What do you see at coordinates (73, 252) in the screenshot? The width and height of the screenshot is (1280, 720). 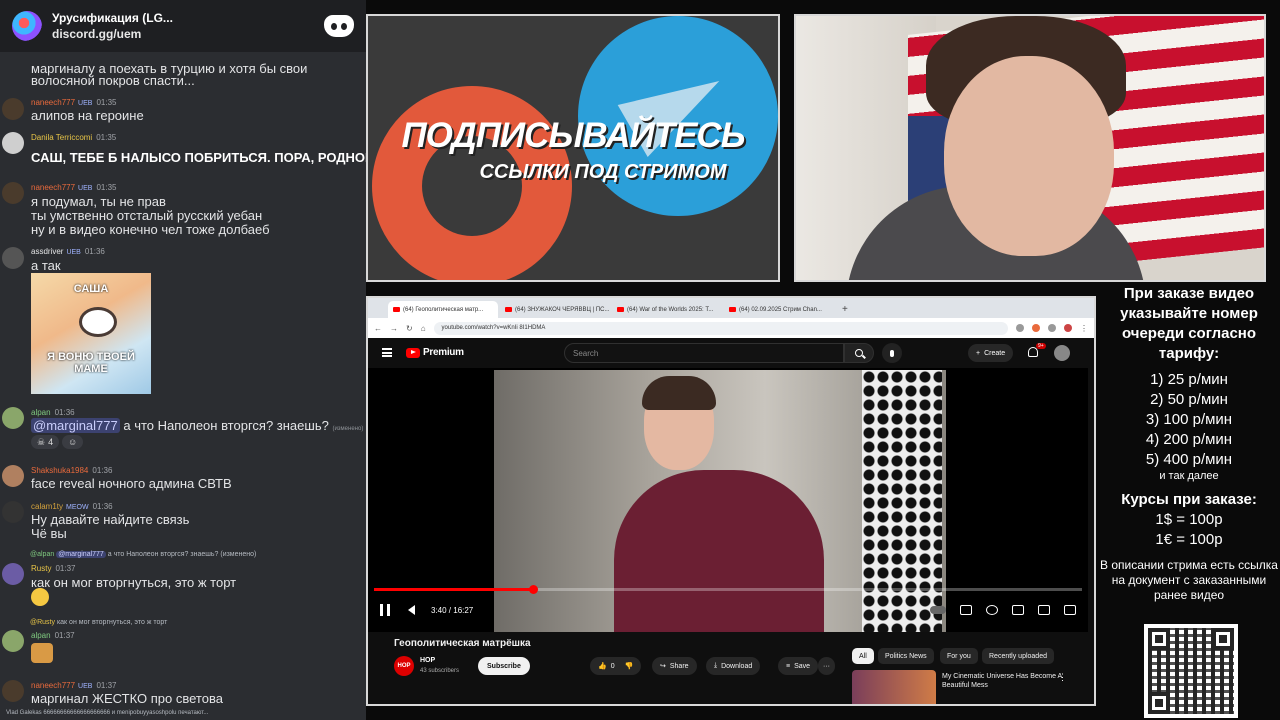 I see `role-badge: UEB` at bounding box center [73, 252].